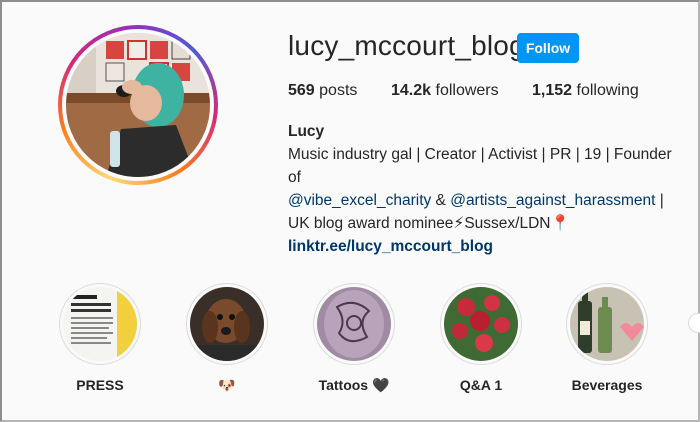 The width and height of the screenshot is (700, 422). What do you see at coordinates (411, 90) in the screenshot?
I see `followers-count: 14.2k` at bounding box center [411, 90].